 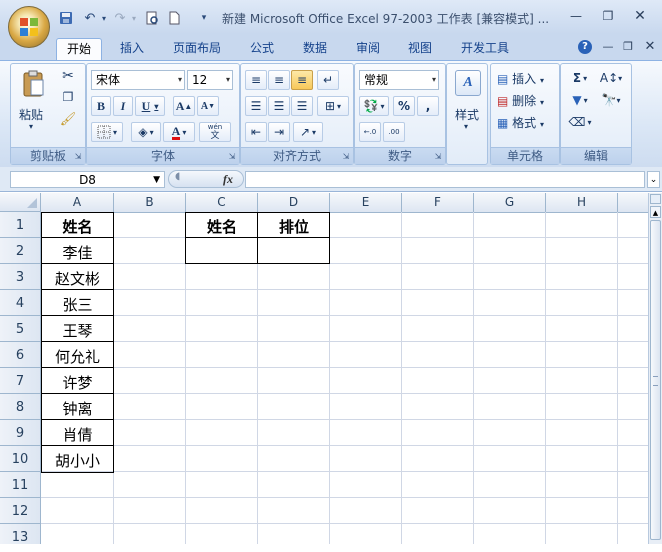 What do you see at coordinates (34, 100) in the screenshot?
I see `paste-button: 粘贴 ▾` at bounding box center [34, 100].